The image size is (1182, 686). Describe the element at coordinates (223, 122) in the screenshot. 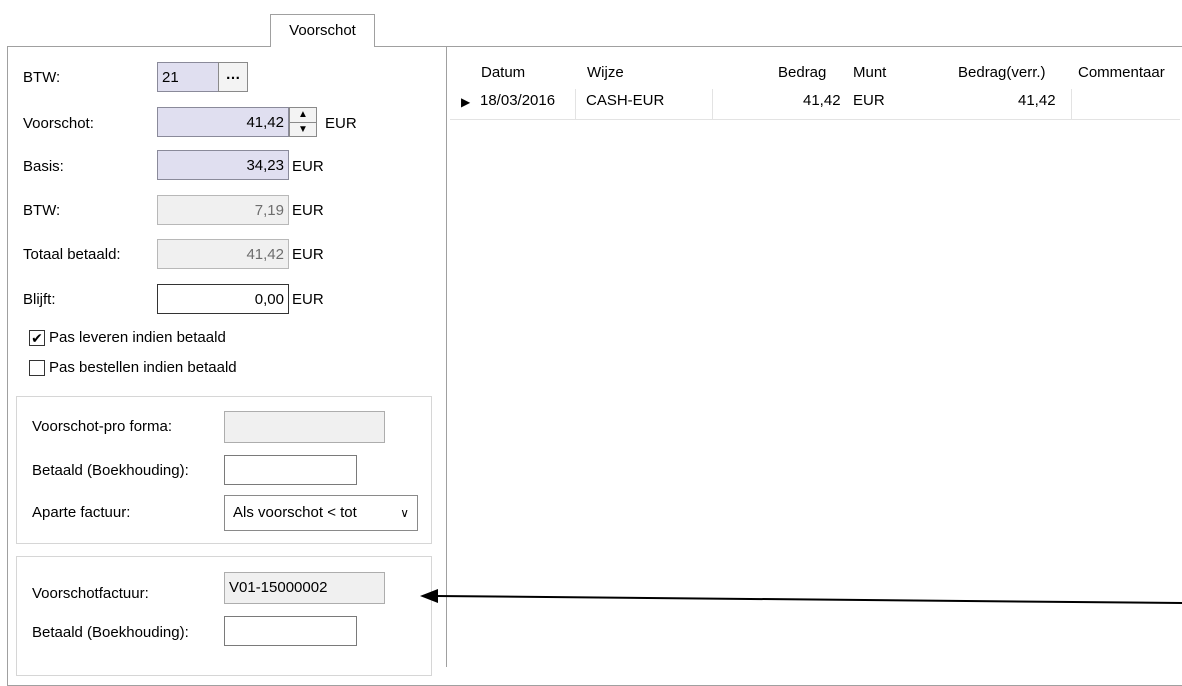

I see `voorschot-input: 41,42` at that location.